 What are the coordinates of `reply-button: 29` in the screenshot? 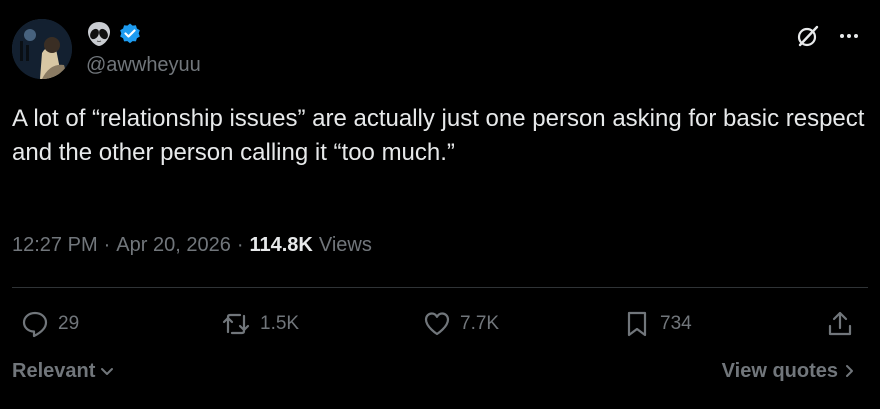 It's located at (49, 324).